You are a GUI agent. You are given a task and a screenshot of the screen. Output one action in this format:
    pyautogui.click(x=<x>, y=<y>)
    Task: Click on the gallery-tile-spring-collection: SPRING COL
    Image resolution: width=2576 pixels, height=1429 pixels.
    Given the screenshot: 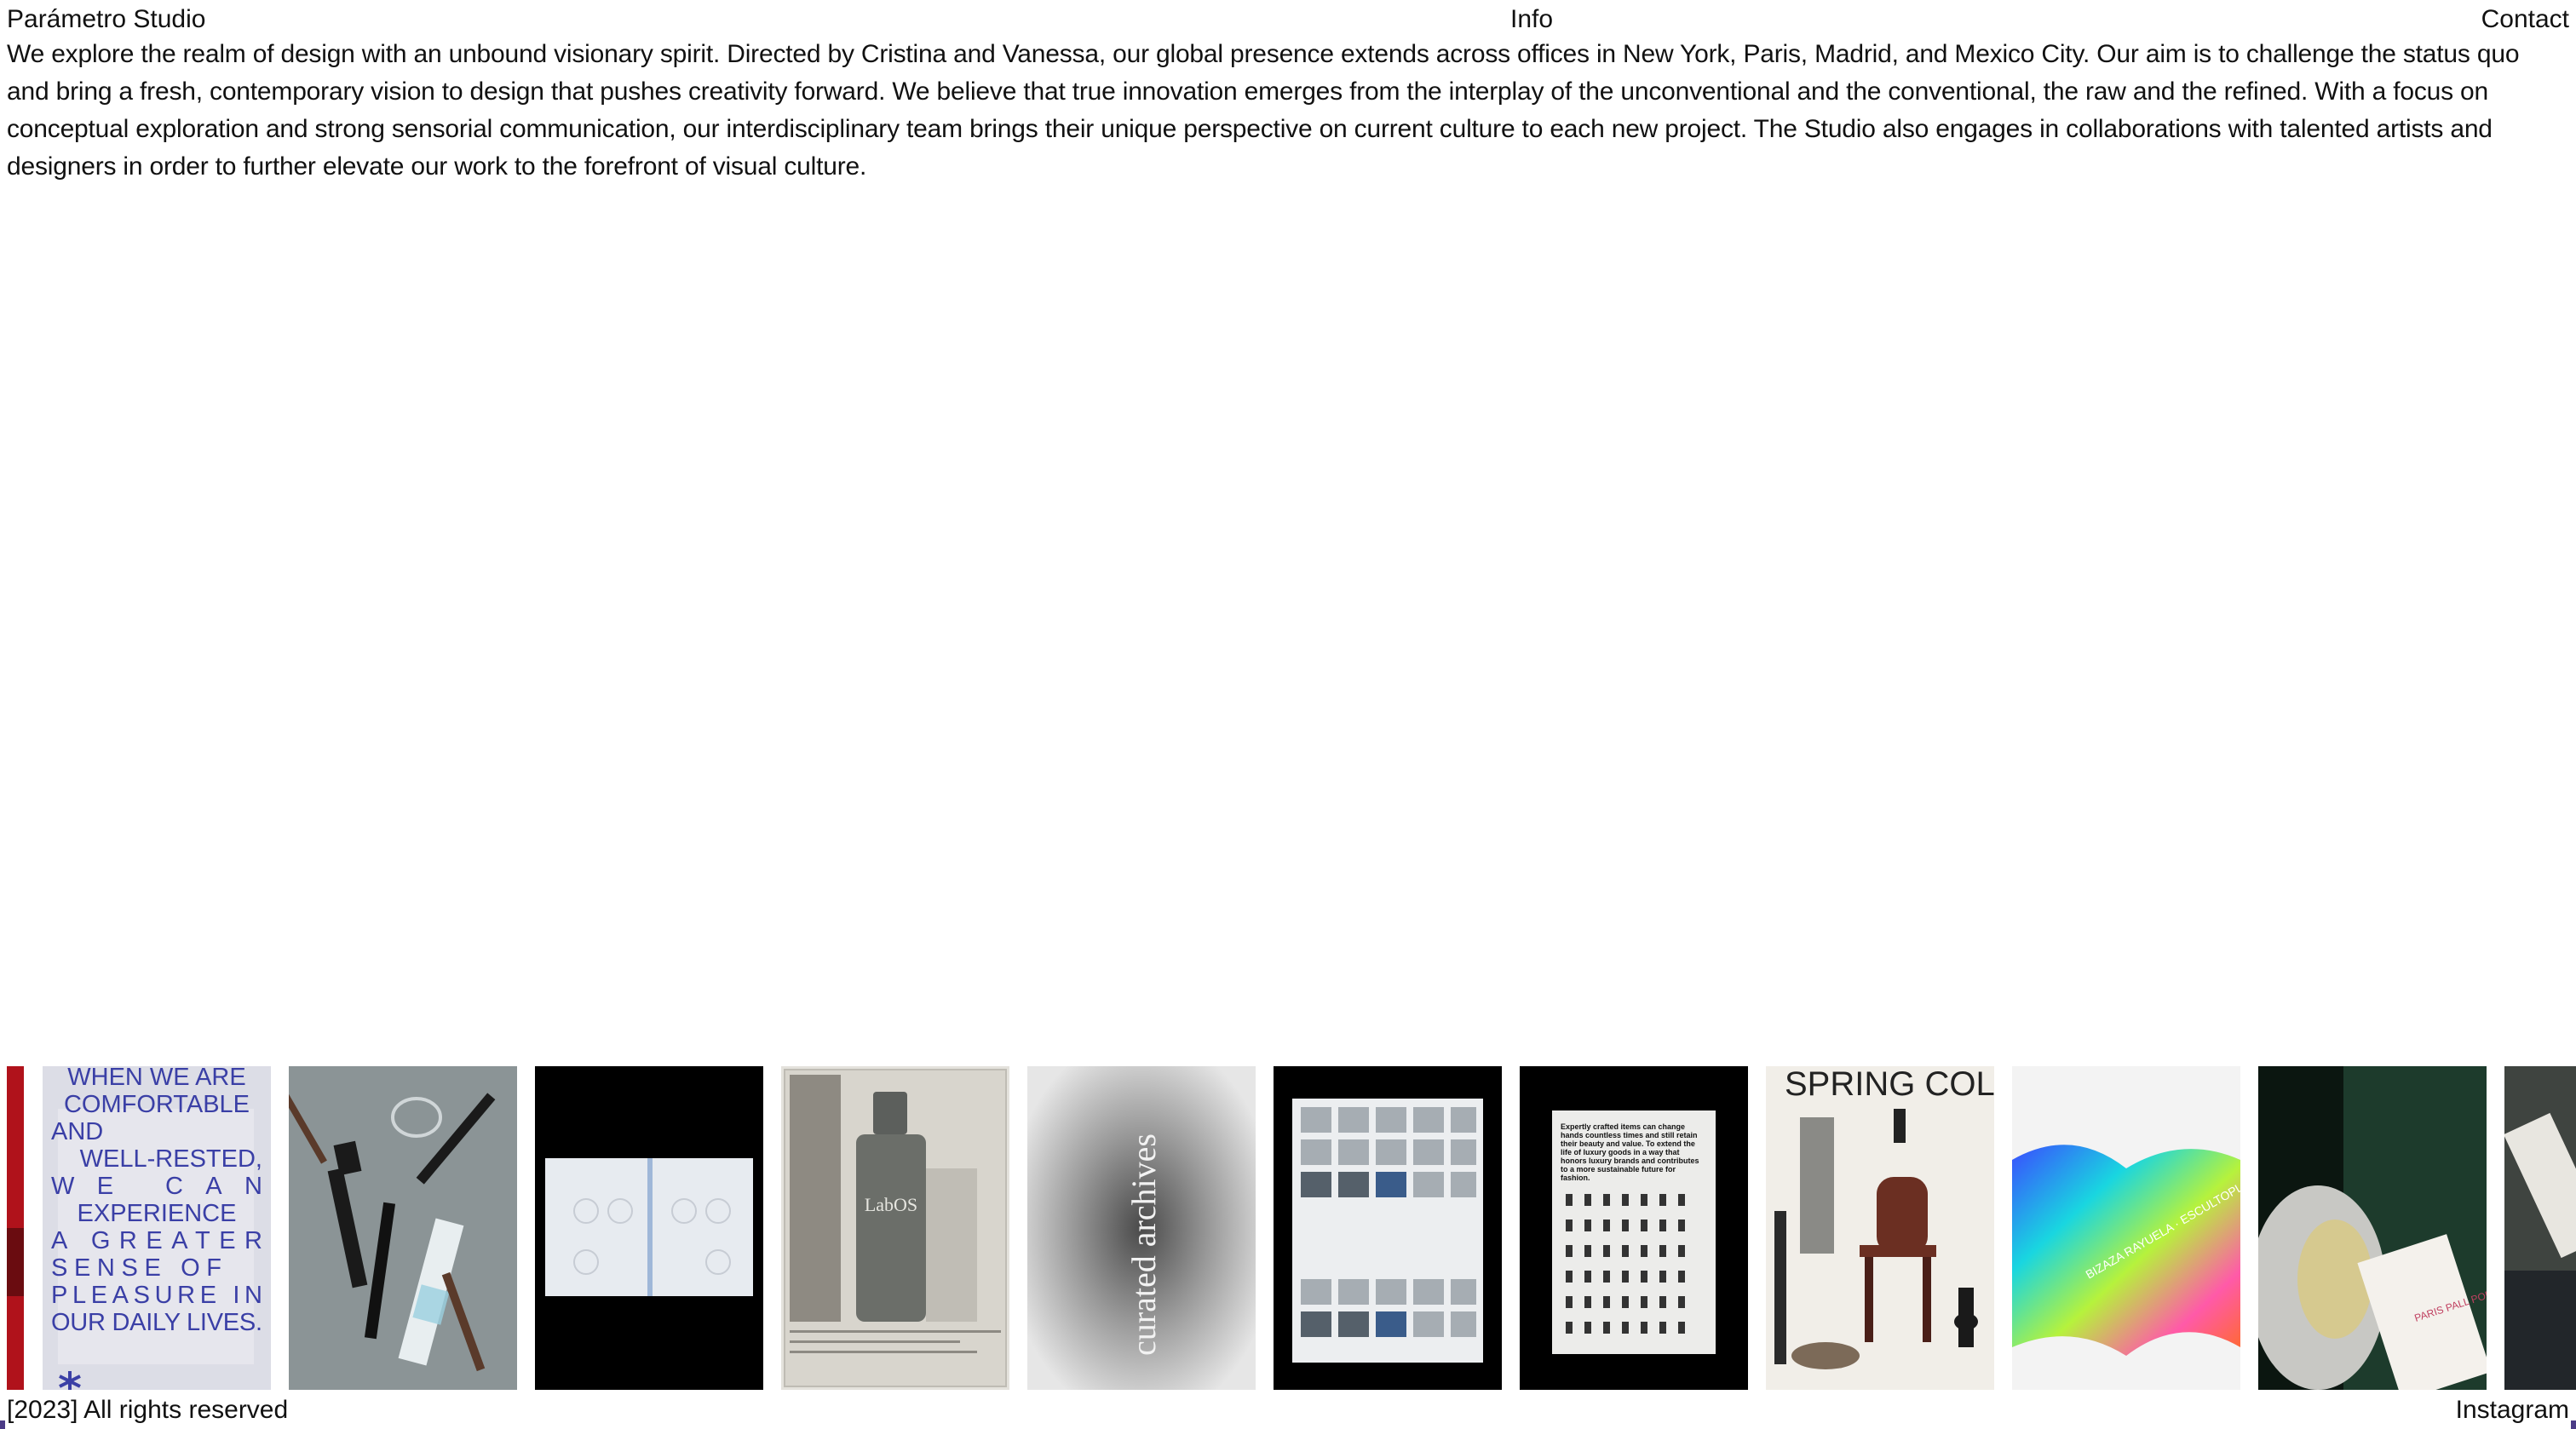 What is the action you would take?
    pyautogui.click(x=1880, y=1228)
    